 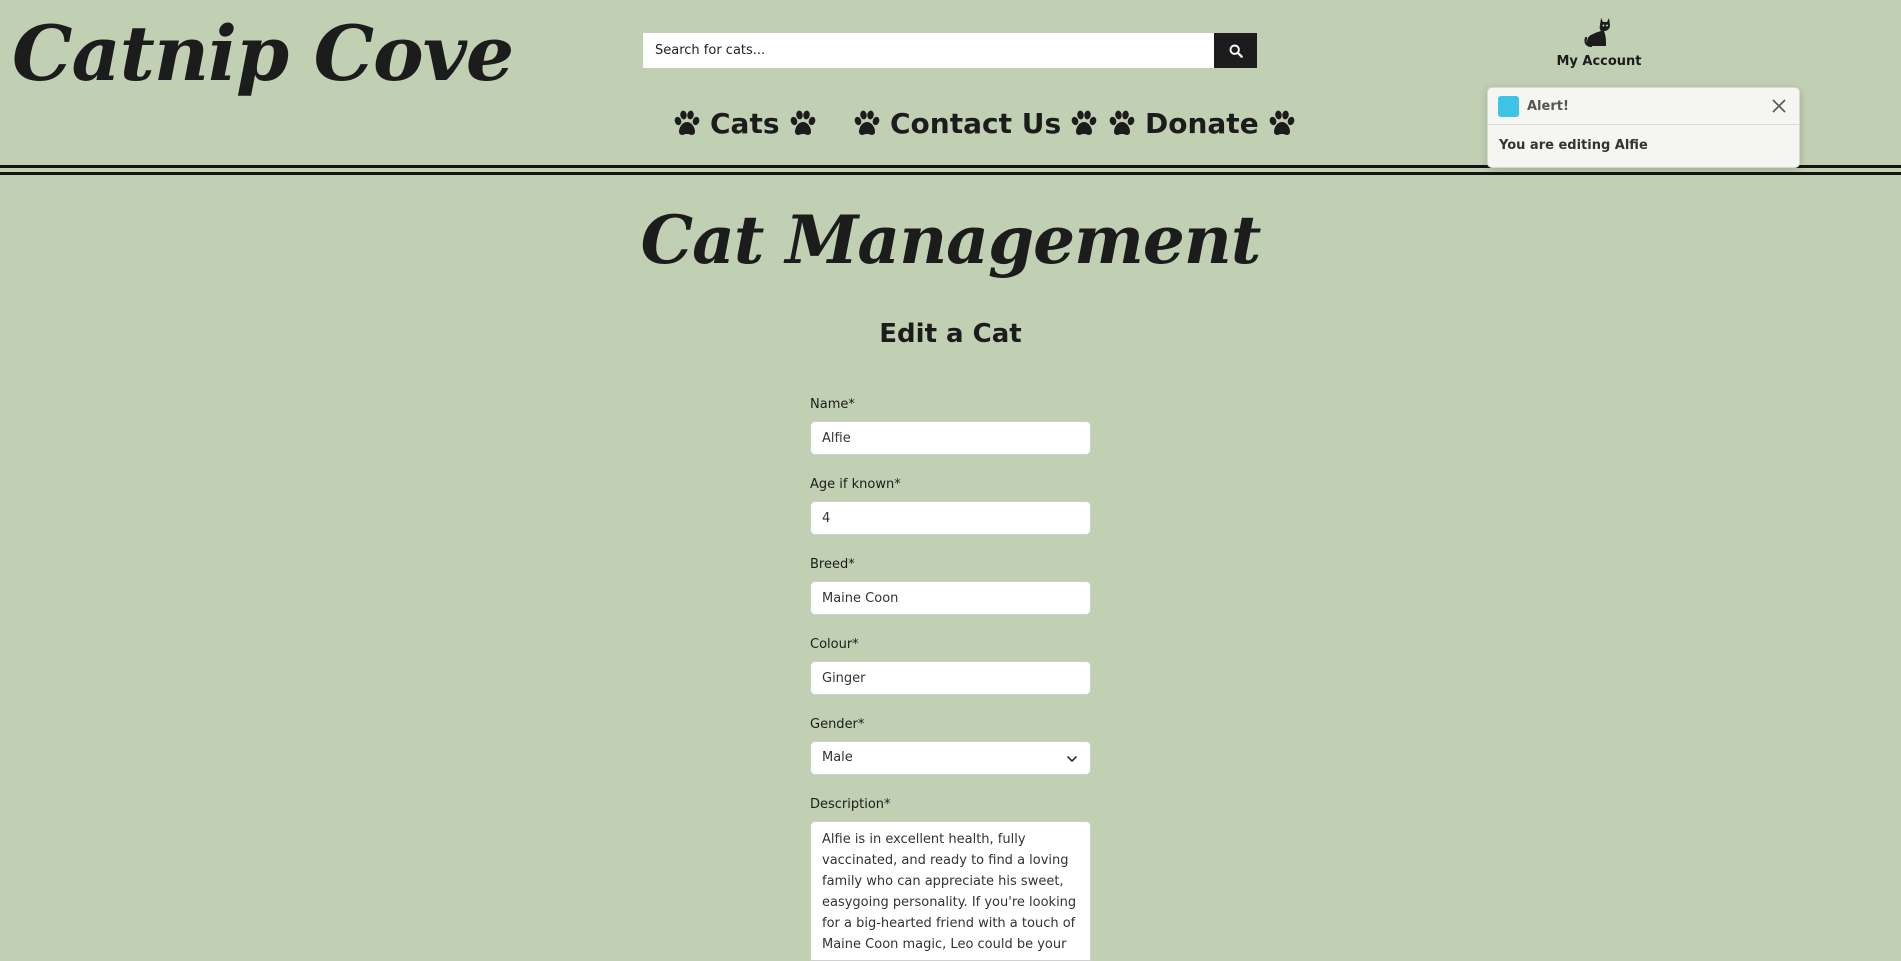 I want to click on nav-item-donate: Donate, so click(x=1202, y=123).